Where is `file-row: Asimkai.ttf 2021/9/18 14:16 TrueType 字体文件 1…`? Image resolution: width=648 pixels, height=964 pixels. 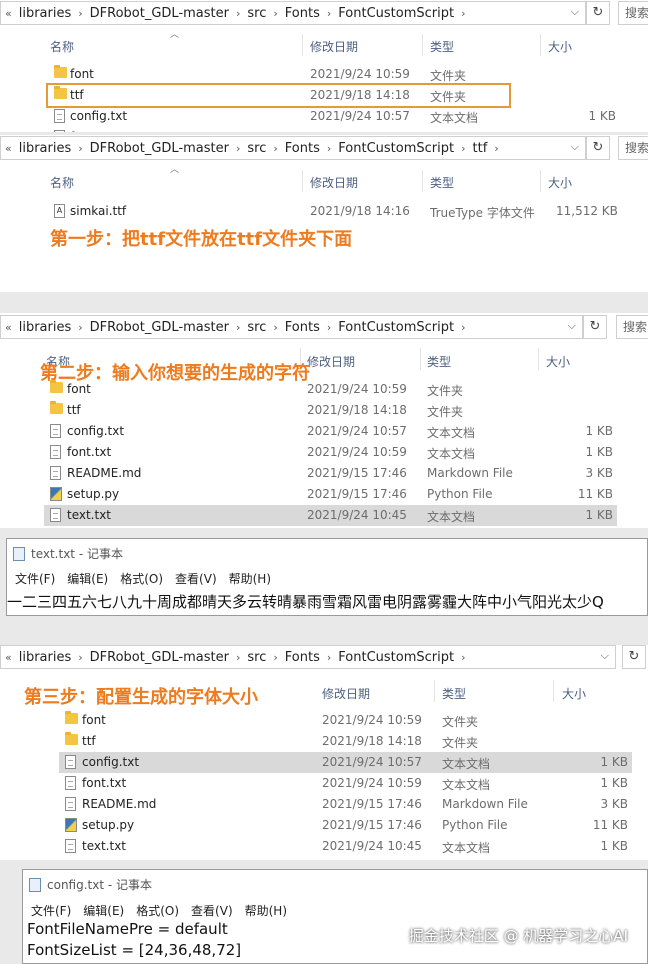
file-row: Asimkai.ttf 2021/9/18 14:16 TrueType 字体文件 1… is located at coordinates (333, 211).